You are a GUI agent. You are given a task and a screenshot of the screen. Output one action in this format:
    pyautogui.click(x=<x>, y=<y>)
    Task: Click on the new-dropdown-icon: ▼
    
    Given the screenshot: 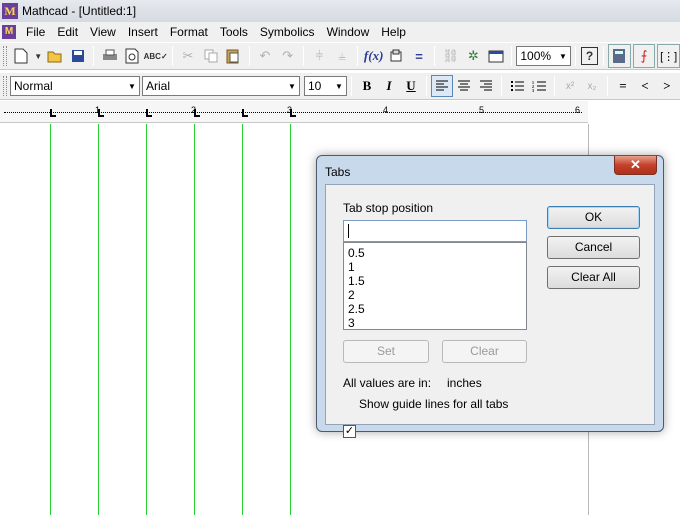 What is the action you would take?
    pyautogui.click(x=38, y=56)
    